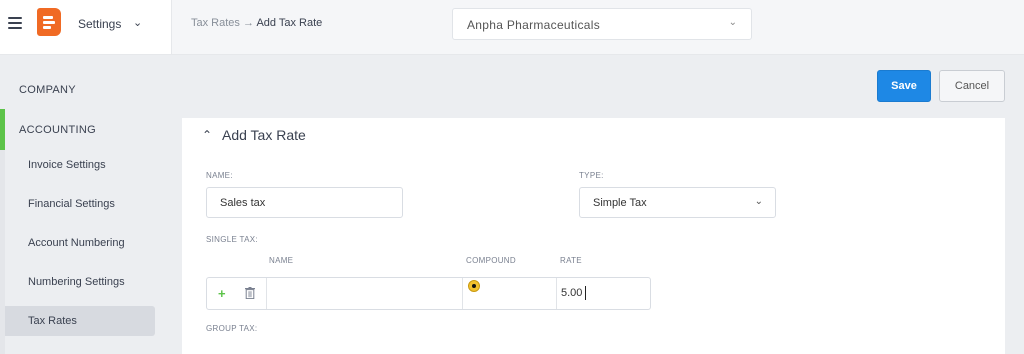  I want to click on cancel-button: Cancel, so click(972, 86).